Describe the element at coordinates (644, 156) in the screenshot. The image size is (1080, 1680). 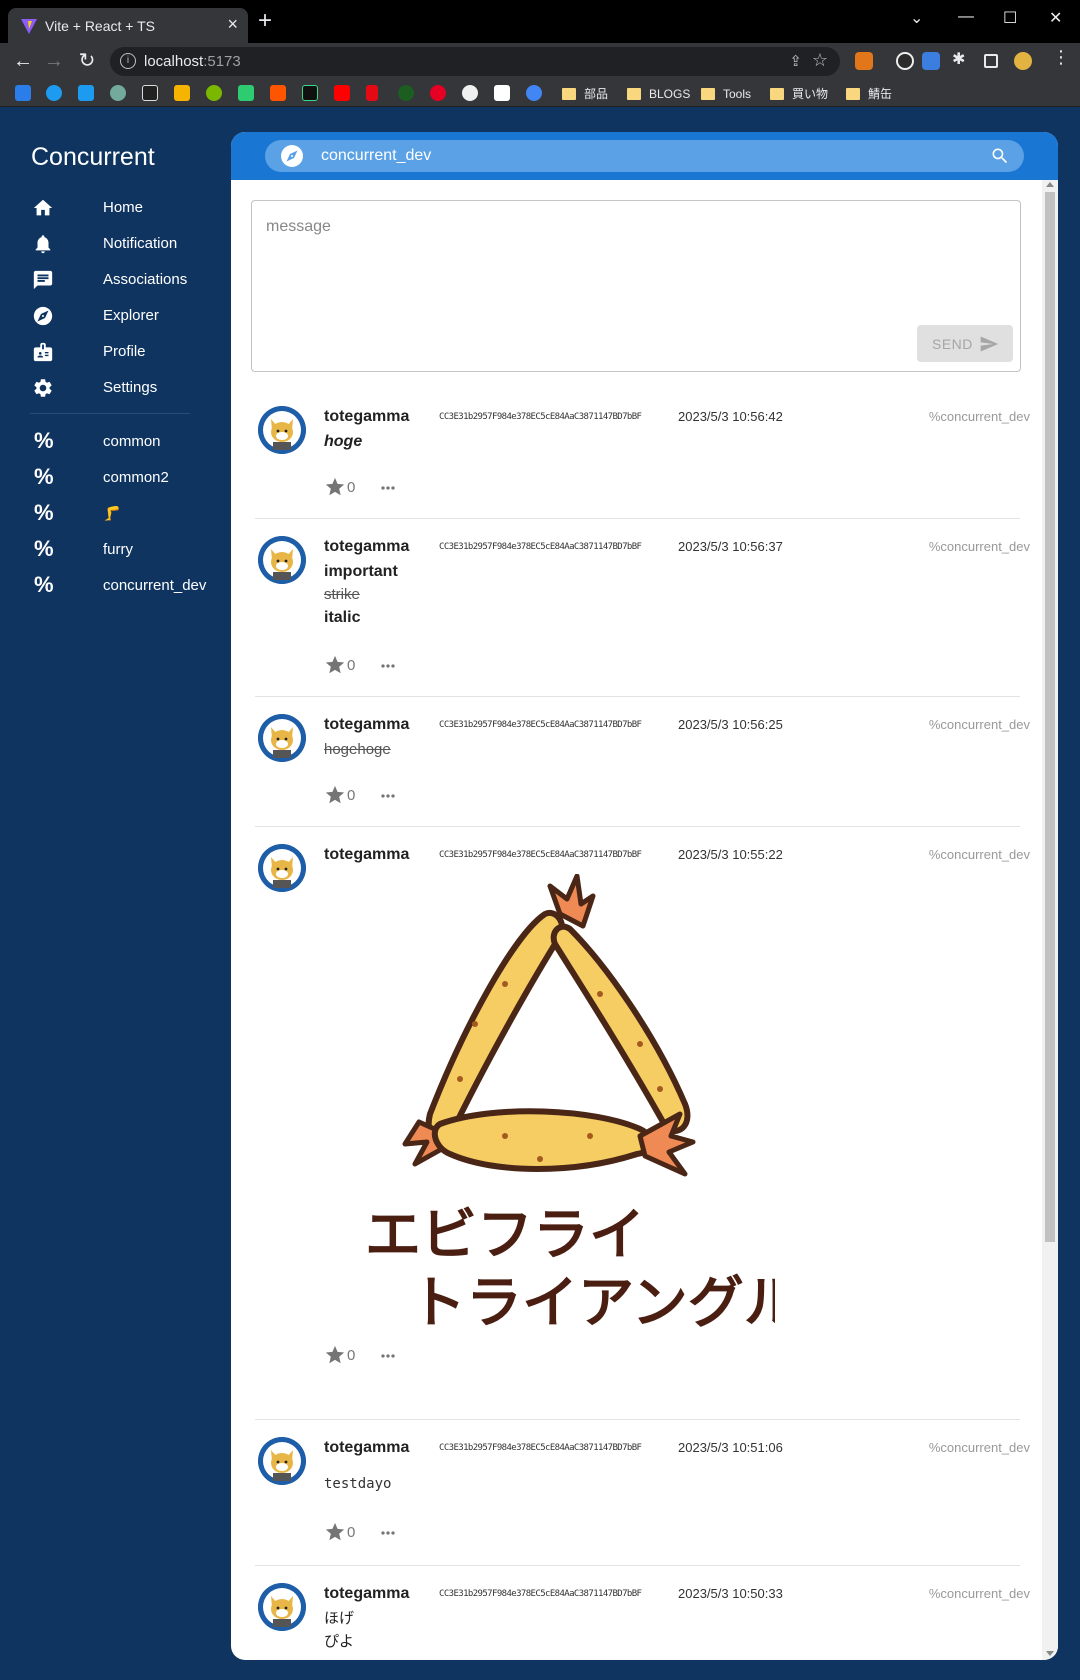
I see `stream-search-bar: concurrent_dev` at that location.